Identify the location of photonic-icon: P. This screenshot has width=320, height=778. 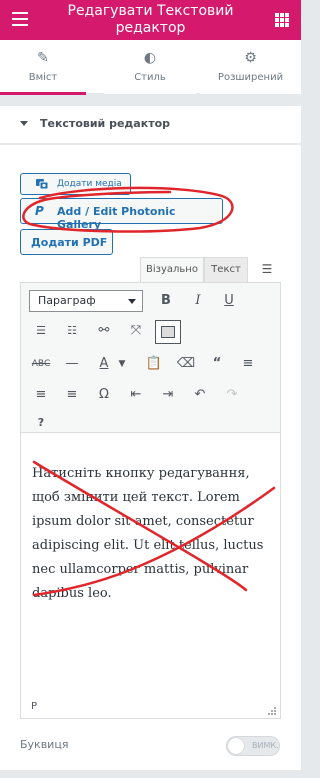
(39, 211).